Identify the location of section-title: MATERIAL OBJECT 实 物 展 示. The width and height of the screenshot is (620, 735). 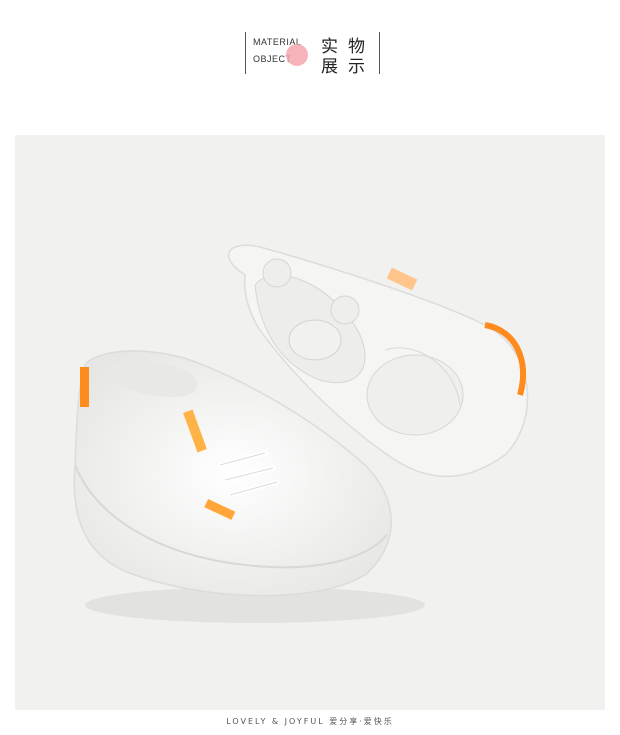
(315, 53).